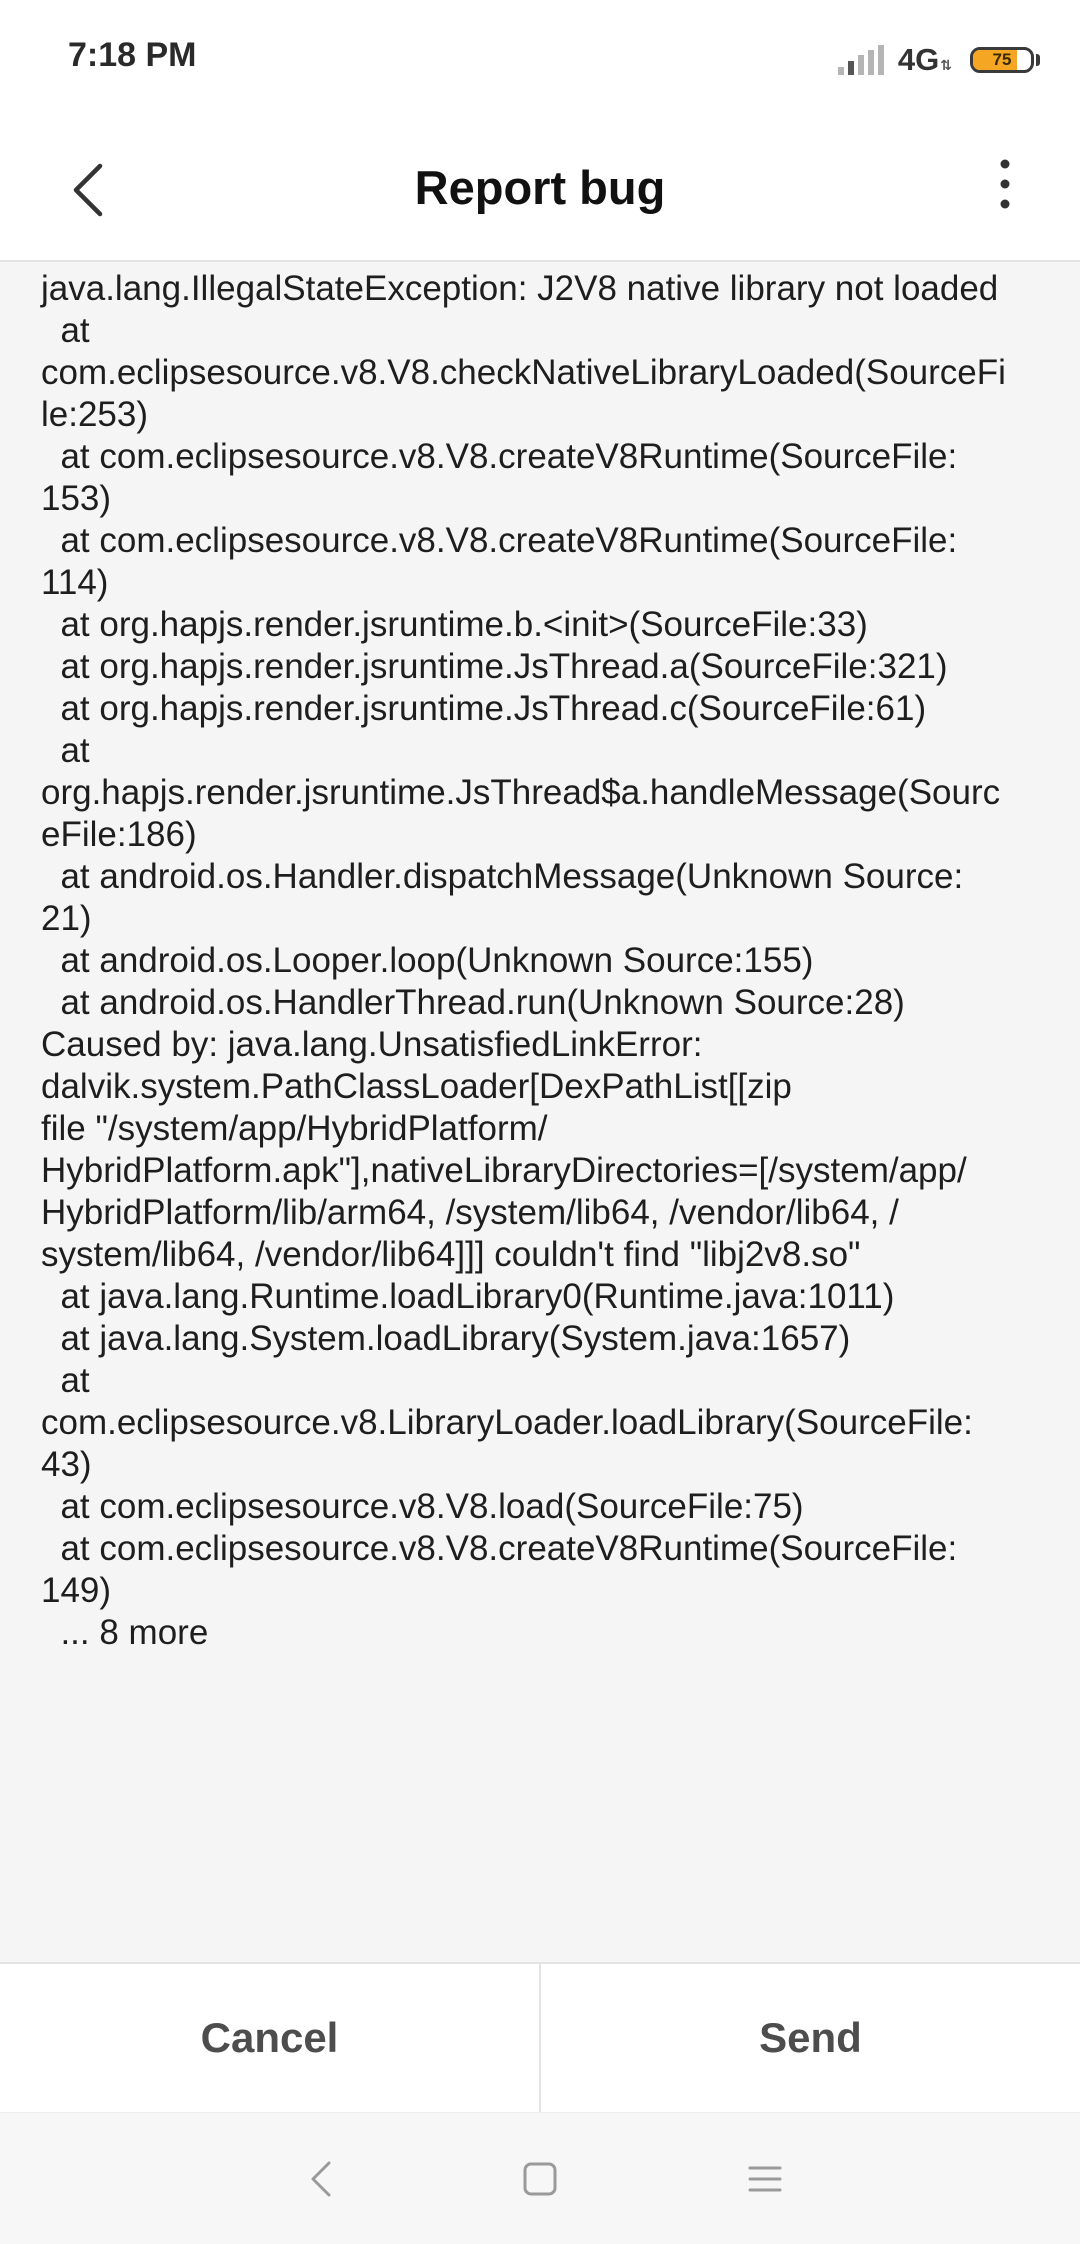 Image resolution: width=1080 pixels, height=2244 pixels. What do you see at coordinates (540, 2037) in the screenshot?
I see `action-bar: Cancel Send` at bounding box center [540, 2037].